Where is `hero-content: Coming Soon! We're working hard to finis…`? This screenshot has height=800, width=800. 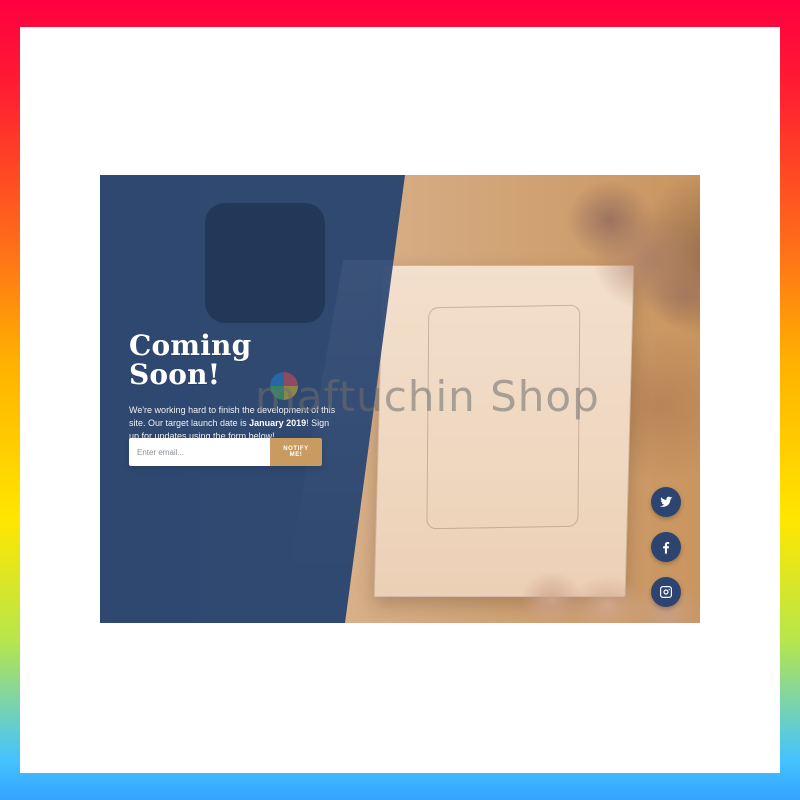 hero-content: Coming Soon! We're working hard to finis… is located at coordinates (234, 387).